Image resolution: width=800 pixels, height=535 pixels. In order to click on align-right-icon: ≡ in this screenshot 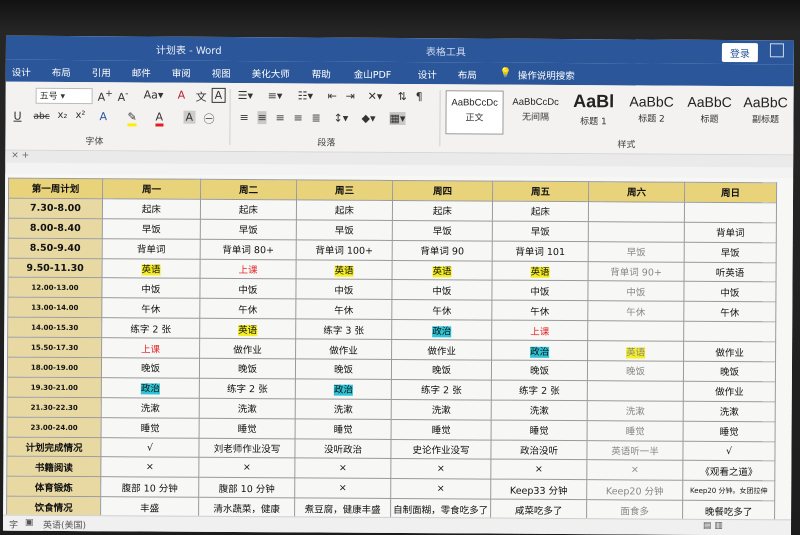, I will do `click(279, 117)`.